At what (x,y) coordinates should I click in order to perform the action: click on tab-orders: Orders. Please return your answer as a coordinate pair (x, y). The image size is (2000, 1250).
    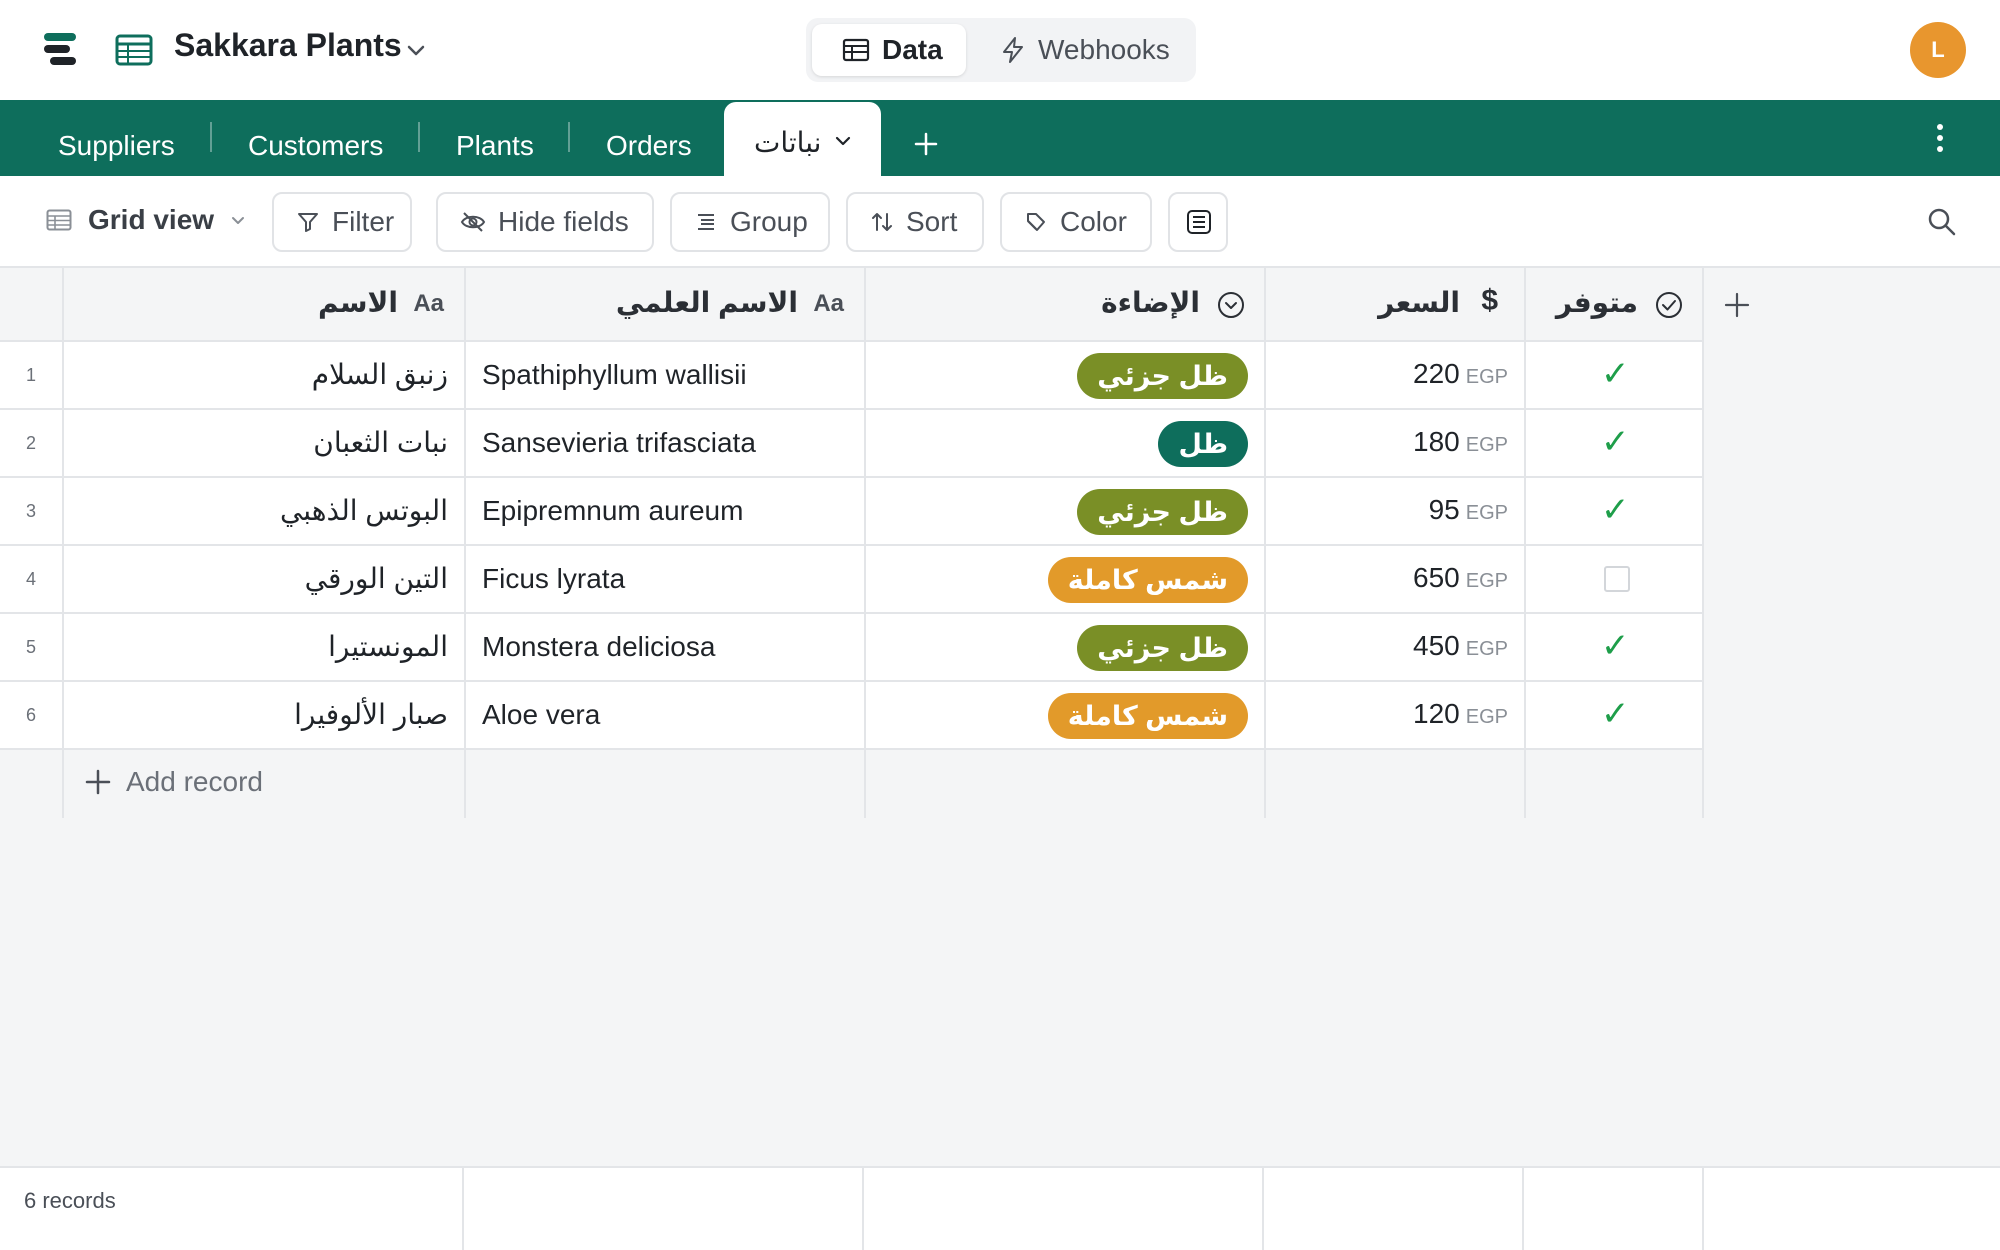
    Looking at the image, I should click on (649, 146).